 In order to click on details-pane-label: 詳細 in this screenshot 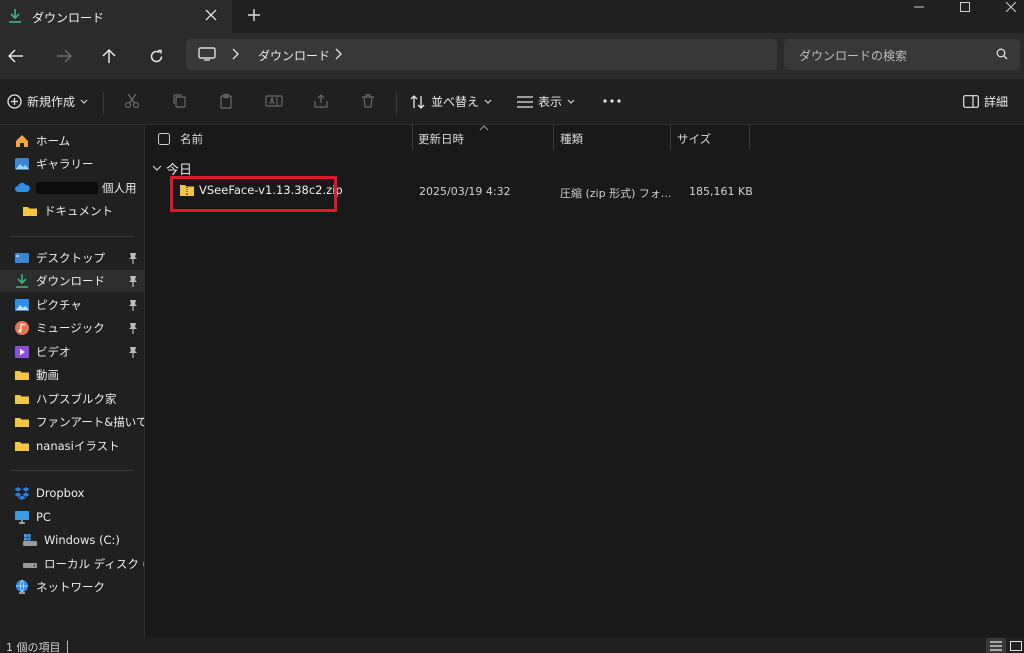, I will do `click(996, 102)`.